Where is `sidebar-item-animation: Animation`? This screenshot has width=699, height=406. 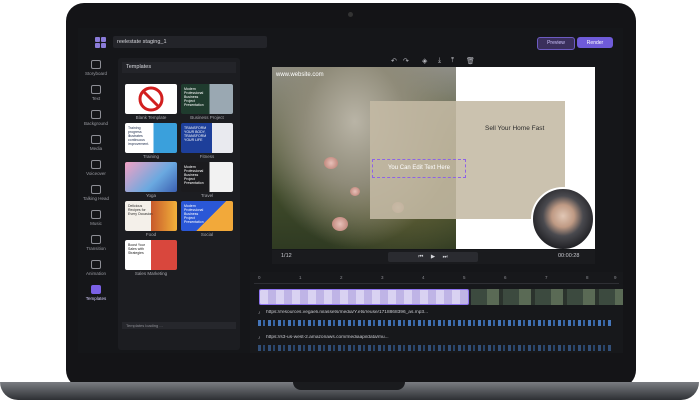
sidebar-item-animation: Animation is located at coordinates (96, 268).